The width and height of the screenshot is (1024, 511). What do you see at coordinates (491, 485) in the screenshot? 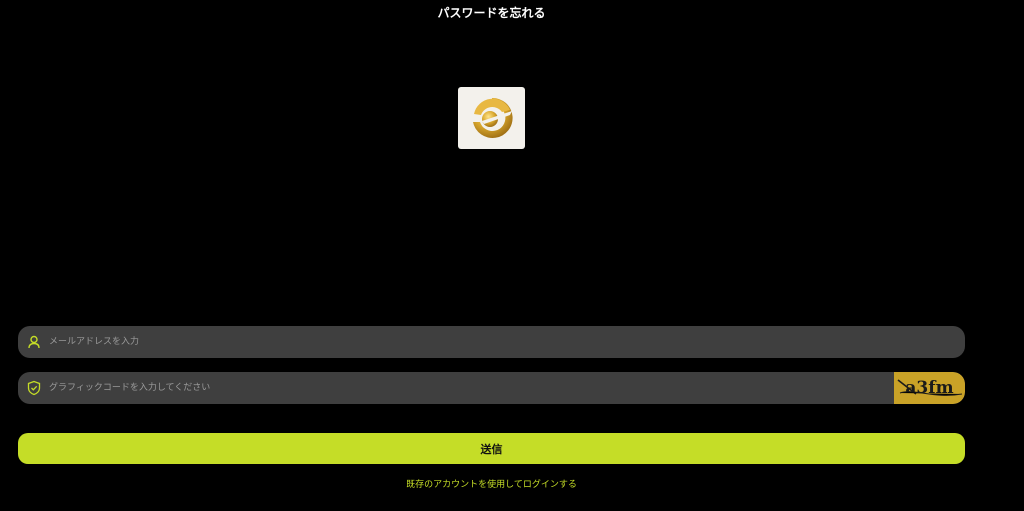
I see `login-existing-account-link: 既存のアカウントを使用してログインする` at bounding box center [491, 485].